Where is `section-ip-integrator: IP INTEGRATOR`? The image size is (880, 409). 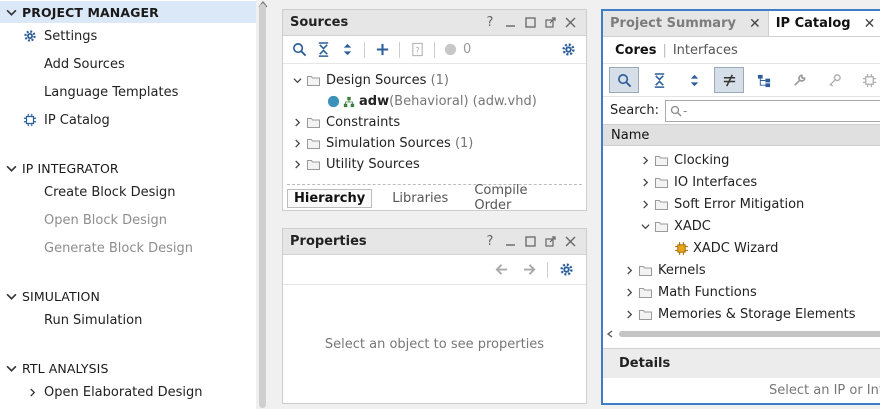 section-ip-integrator: IP INTEGRATOR is located at coordinates (59, 168).